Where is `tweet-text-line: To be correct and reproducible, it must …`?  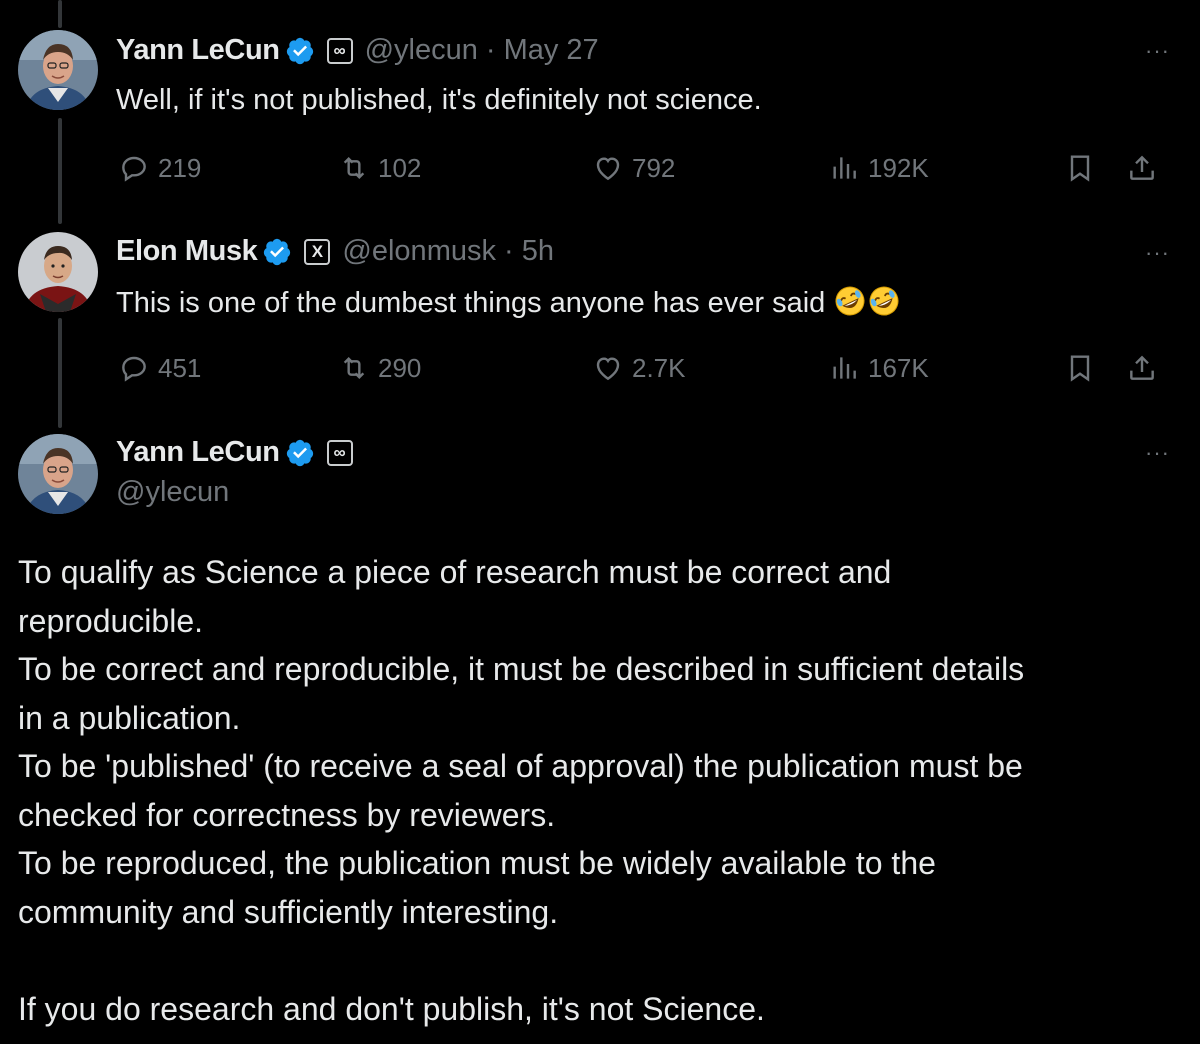
tweet-text-line: To be correct and reproducible, it must … is located at coordinates (521, 669).